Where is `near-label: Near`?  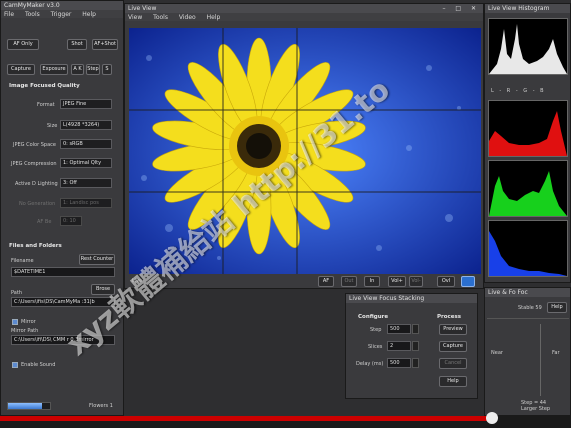
near-label: Near is located at coordinates (497, 353).